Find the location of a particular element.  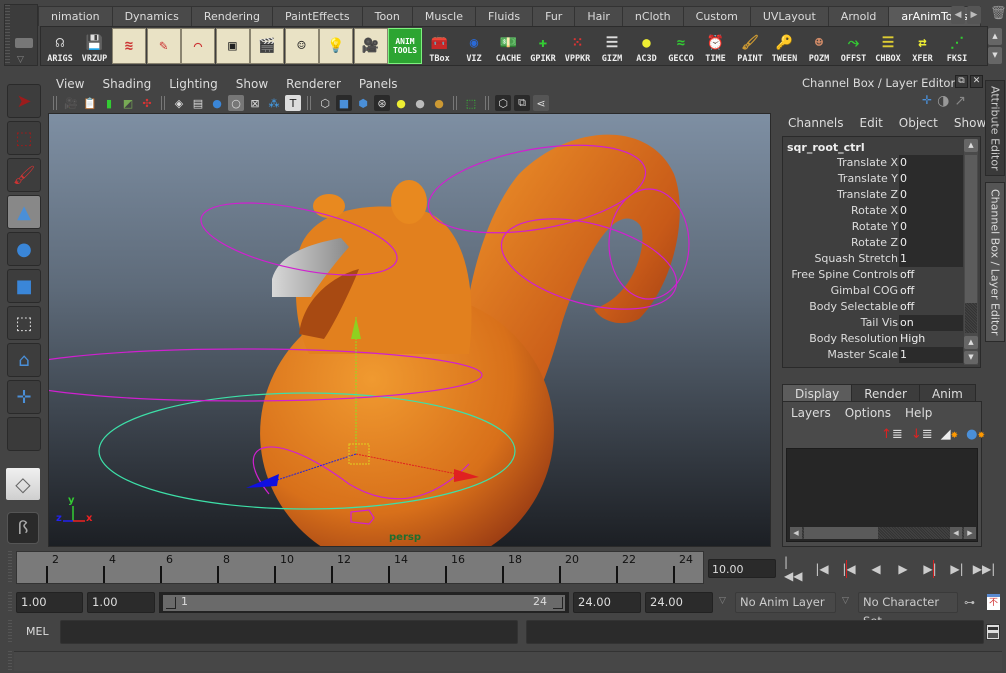

show-manipulator-tool: ✛ is located at coordinates (24, 397).